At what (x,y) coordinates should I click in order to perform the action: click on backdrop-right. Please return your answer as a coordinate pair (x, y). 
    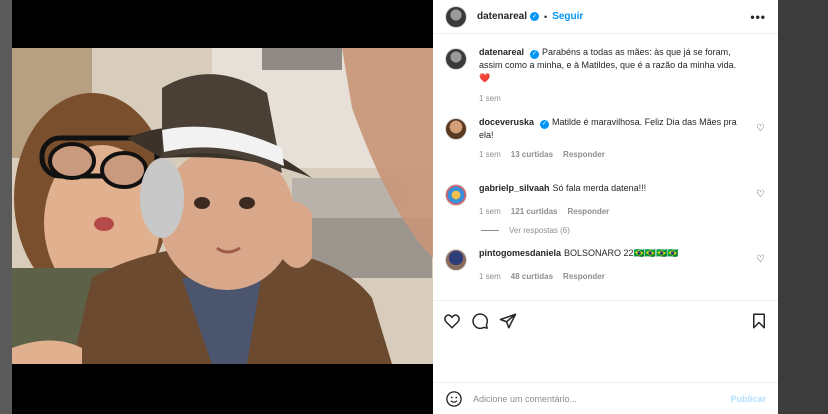
    Looking at the image, I should click on (803, 207).